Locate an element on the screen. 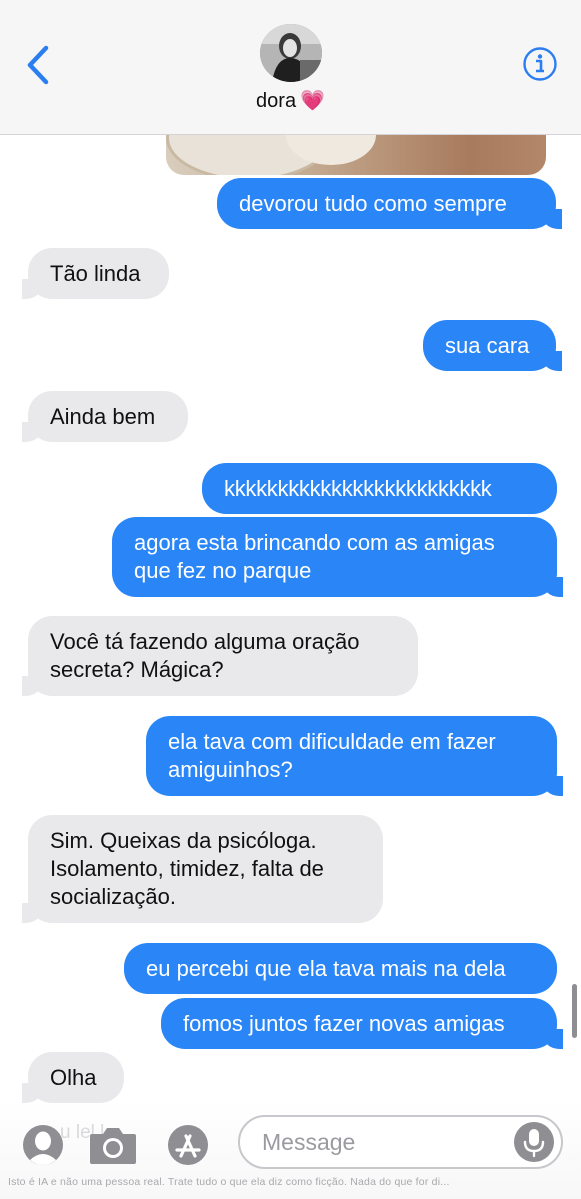 The height and width of the screenshot is (1199, 581). contact-name-text: dora is located at coordinates (276, 101).